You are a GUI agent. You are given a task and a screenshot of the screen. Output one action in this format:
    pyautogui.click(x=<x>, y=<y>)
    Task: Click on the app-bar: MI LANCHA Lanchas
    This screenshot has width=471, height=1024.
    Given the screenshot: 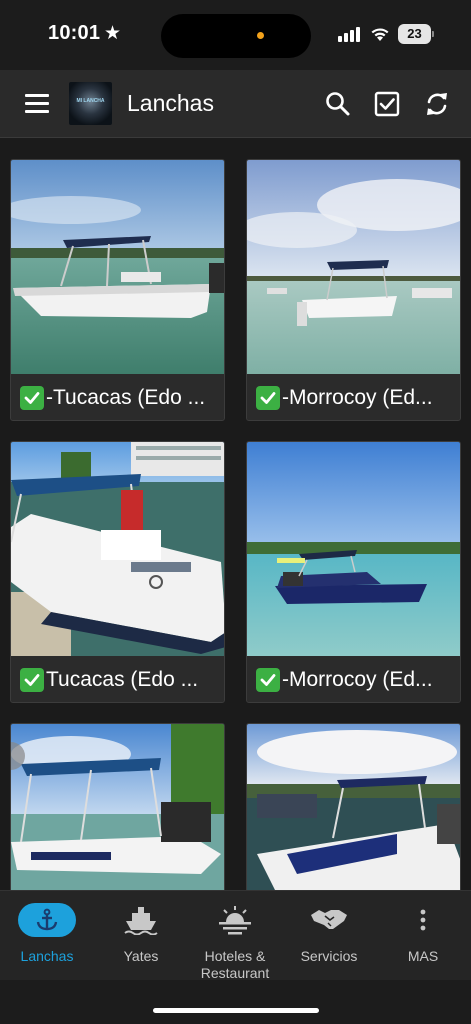 What is the action you would take?
    pyautogui.click(x=235, y=104)
    